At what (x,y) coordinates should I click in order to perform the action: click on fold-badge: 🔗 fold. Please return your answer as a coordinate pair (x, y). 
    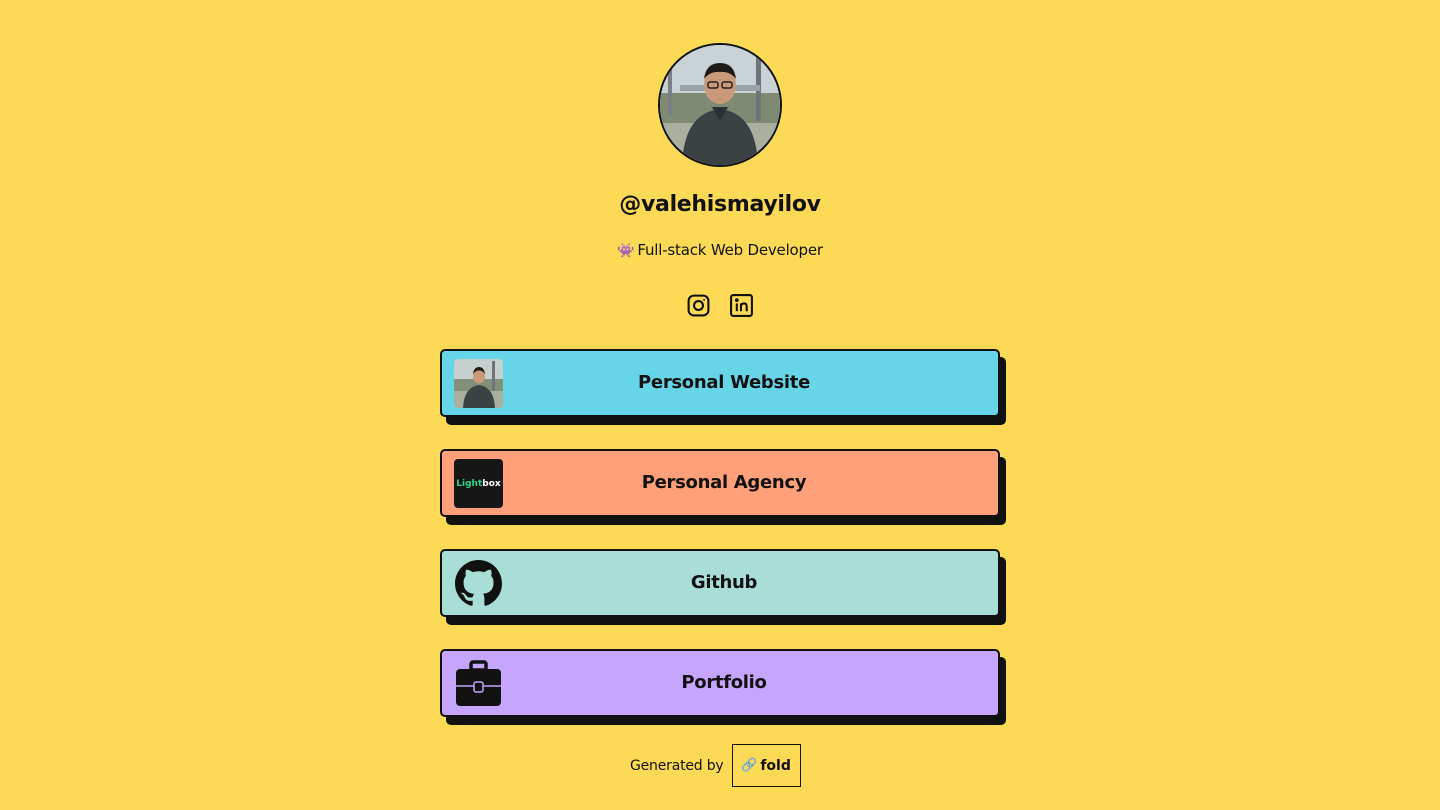
    Looking at the image, I should click on (766, 765).